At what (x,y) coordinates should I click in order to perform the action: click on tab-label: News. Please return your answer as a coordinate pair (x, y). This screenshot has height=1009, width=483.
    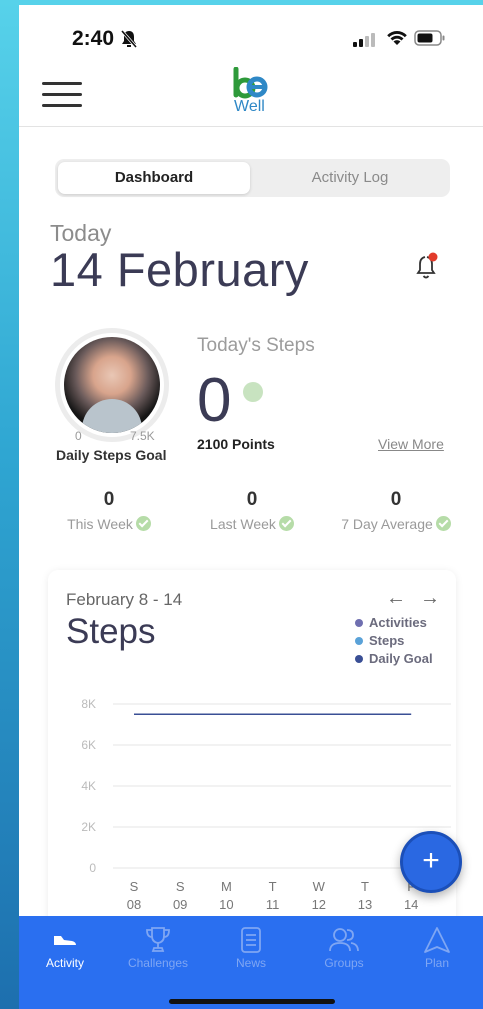
    Looking at the image, I should click on (250, 963).